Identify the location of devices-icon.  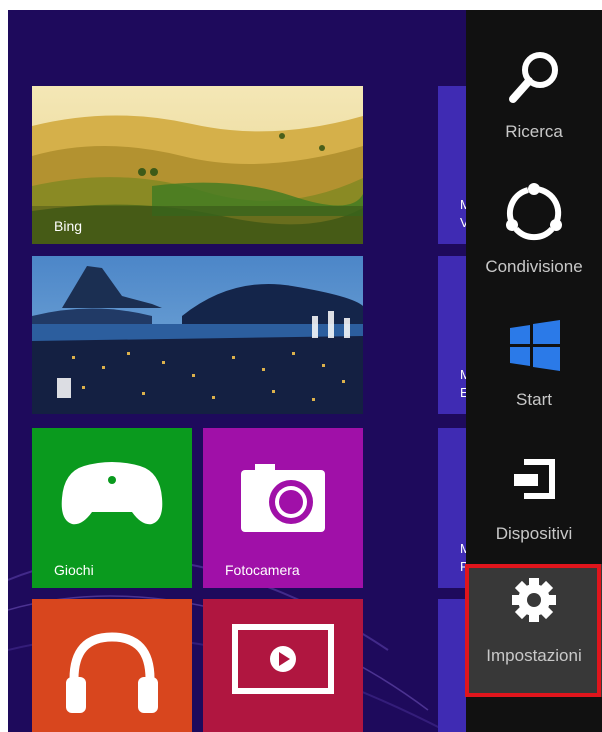
(534, 479).